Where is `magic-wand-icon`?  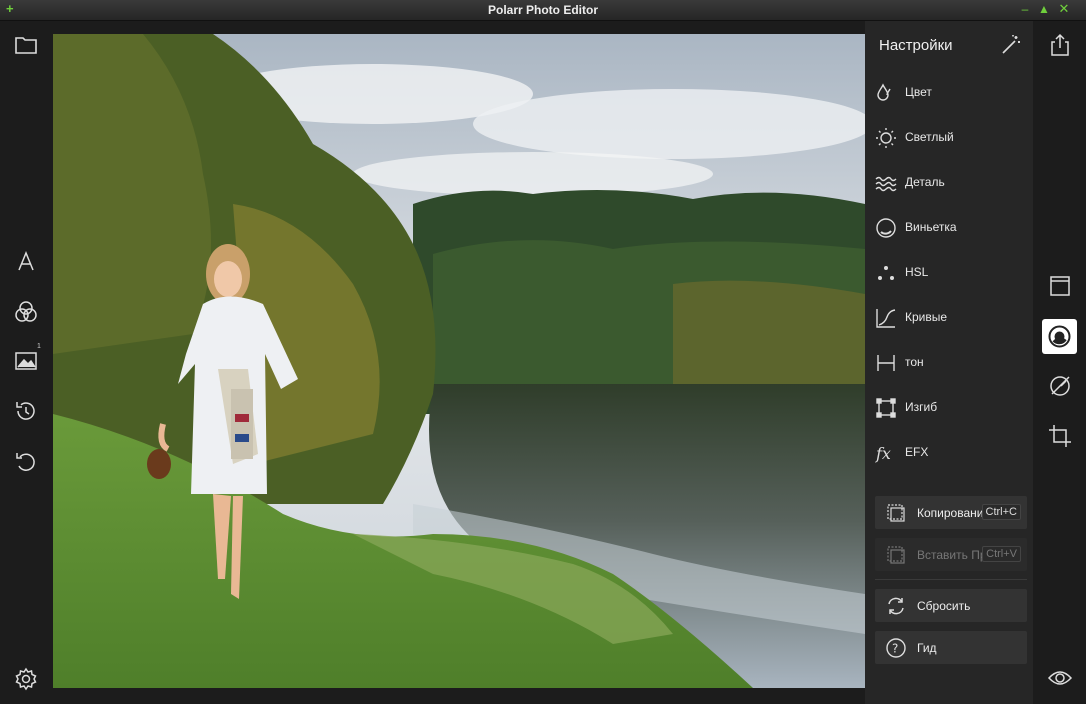 magic-wand-icon is located at coordinates (1011, 45).